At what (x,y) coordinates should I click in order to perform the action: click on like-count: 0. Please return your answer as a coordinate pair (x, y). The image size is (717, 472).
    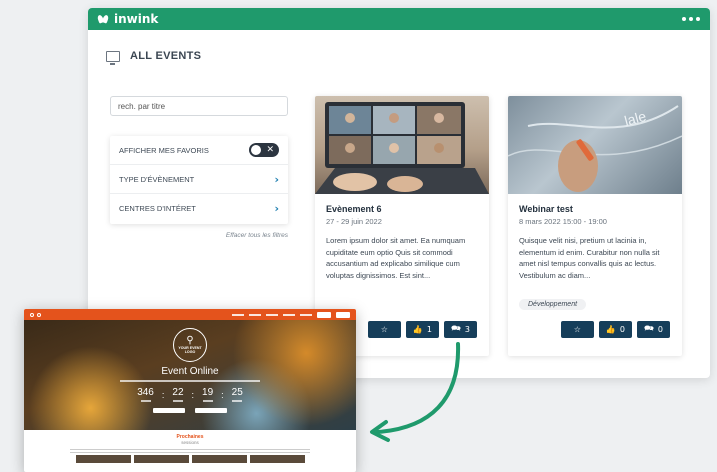
    Looking at the image, I should click on (622, 329).